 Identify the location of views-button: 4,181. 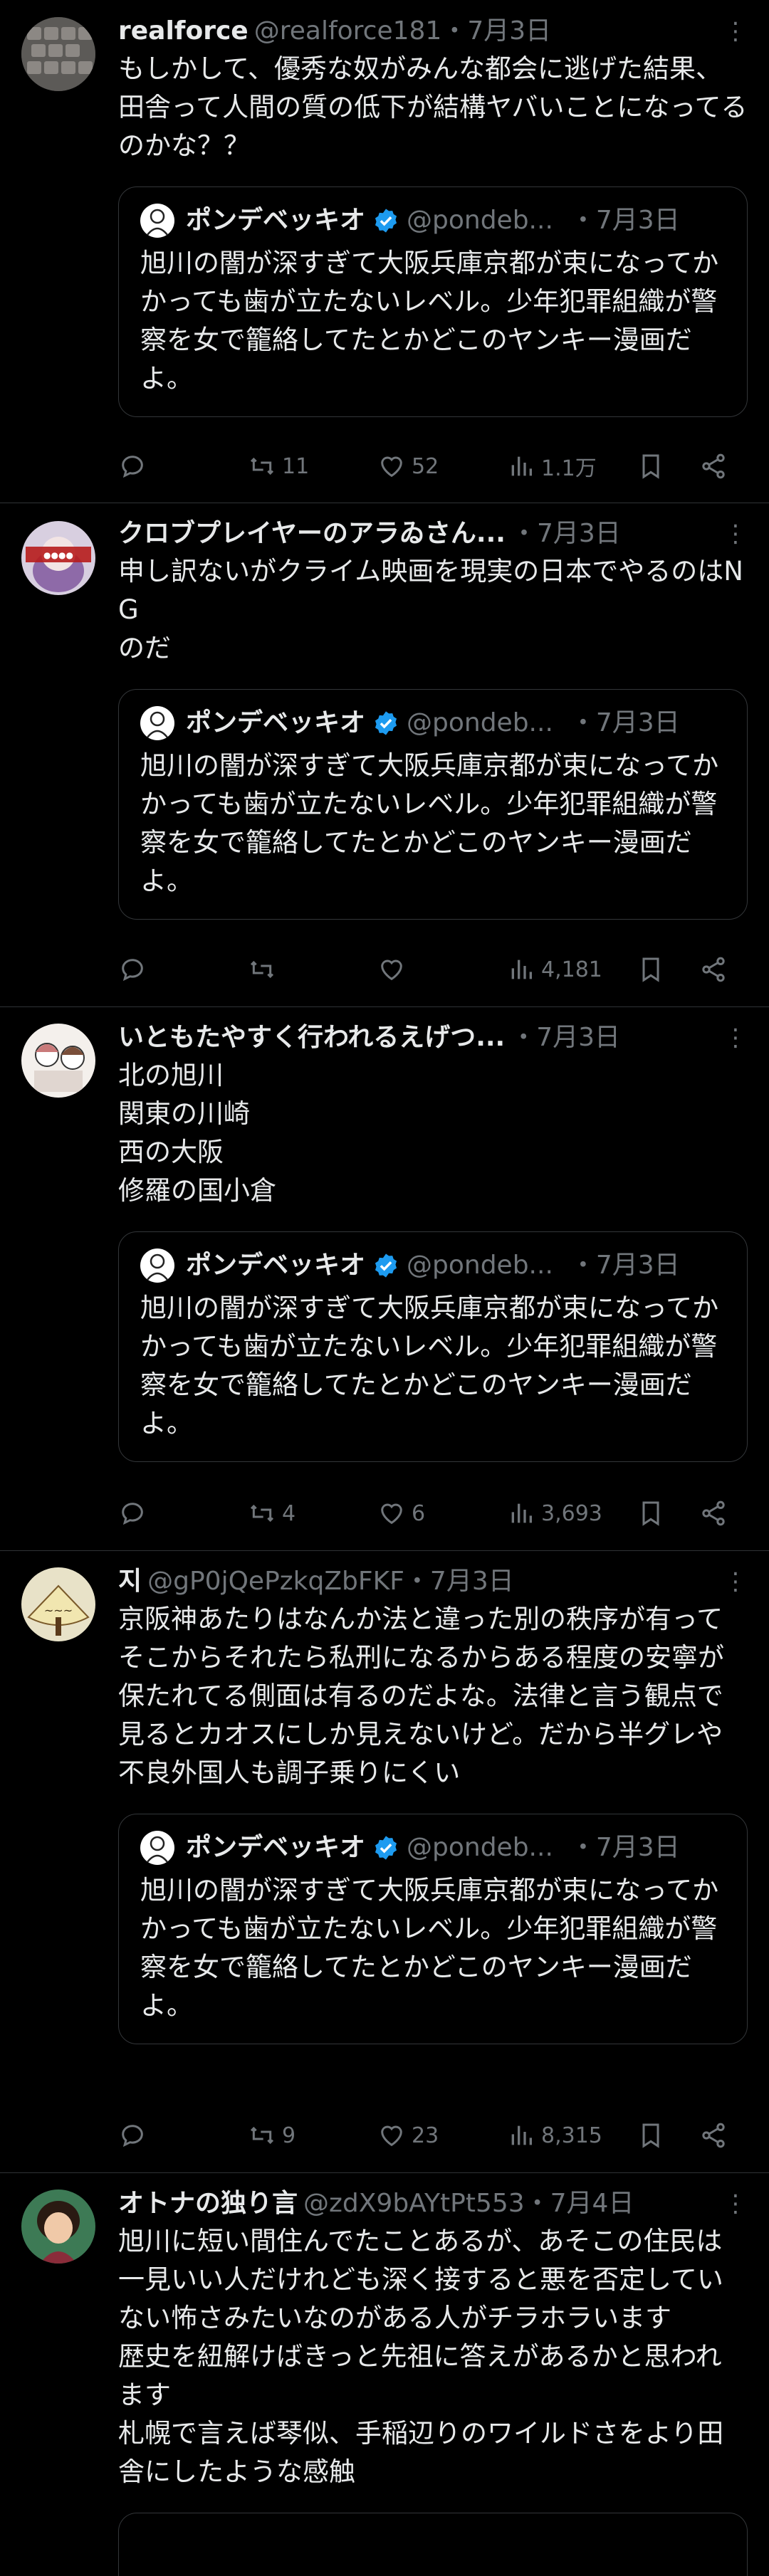
(572, 970).